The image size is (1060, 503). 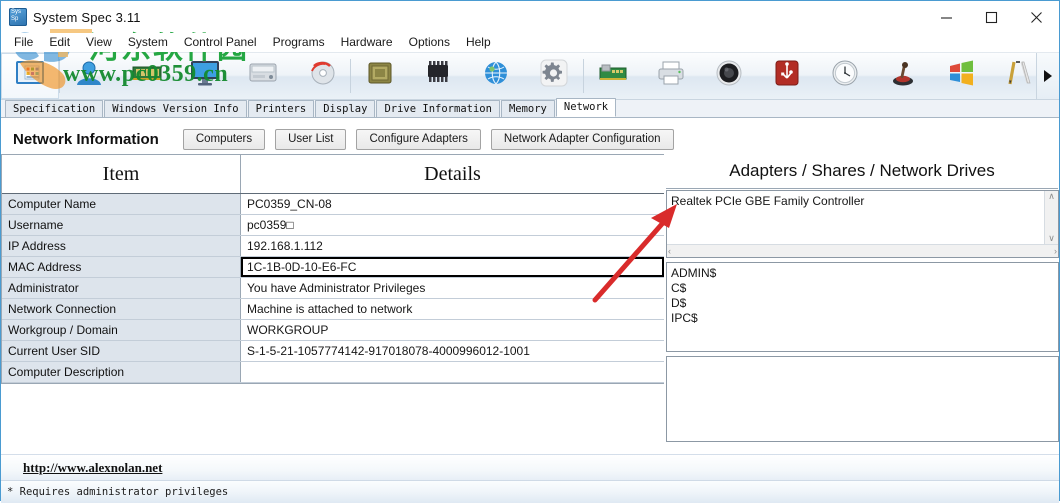 I want to click on toolbar-button-game-controller, so click(x=903, y=76).